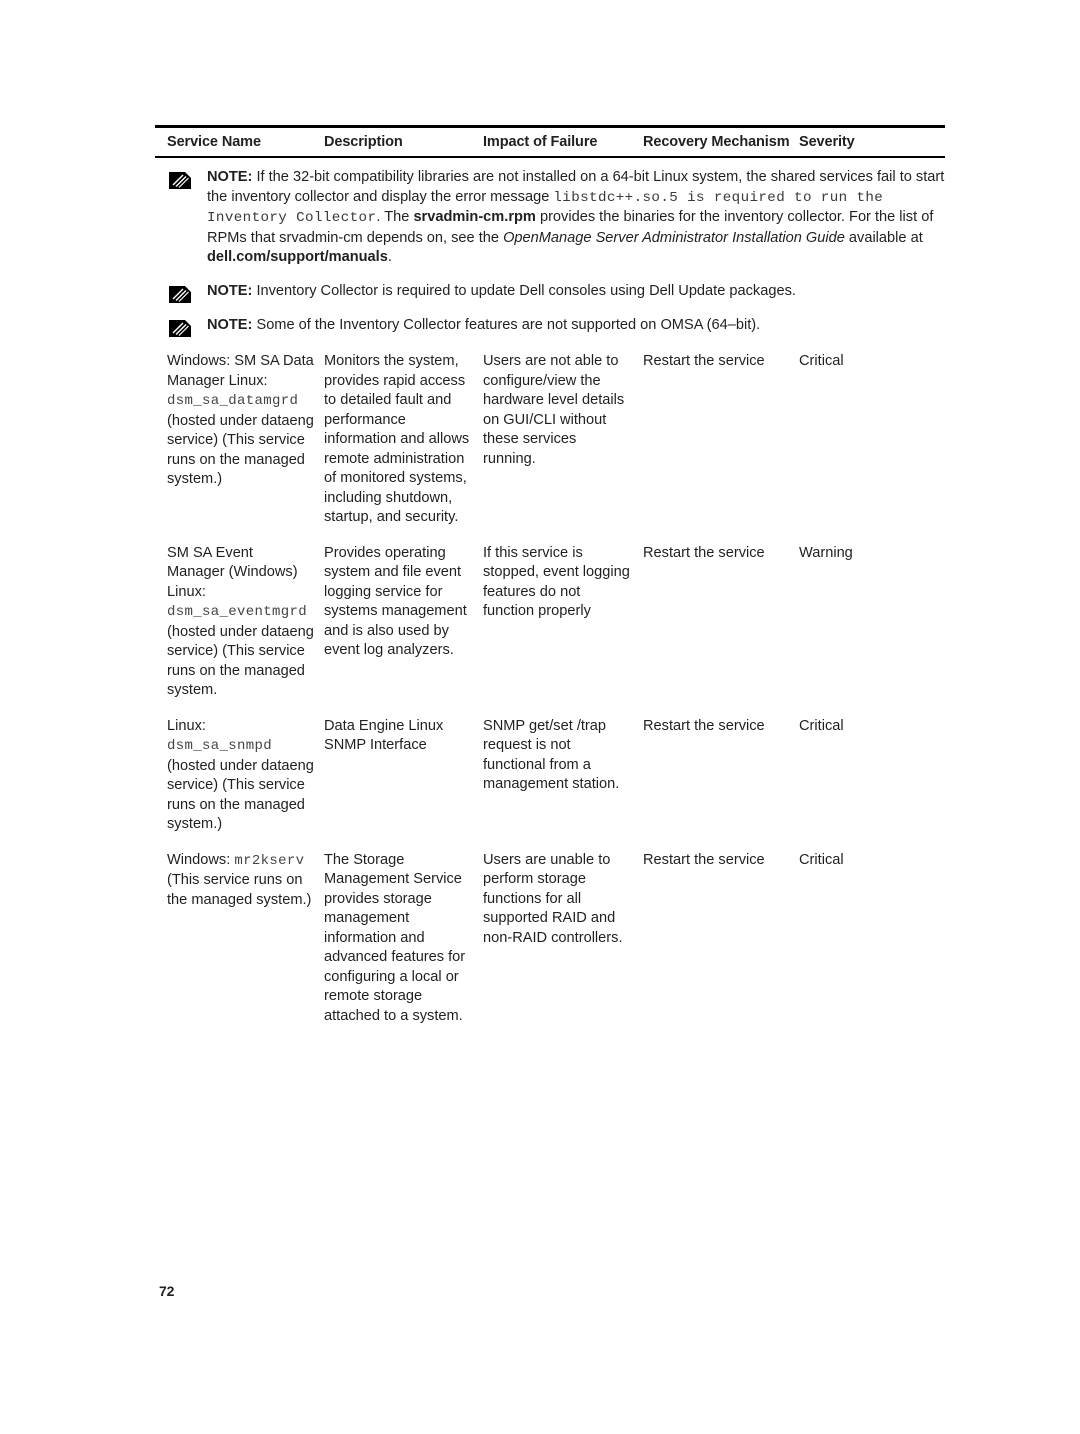 The width and height of the screenshot is (1080, 1434). I want to click on column-header-recovery-mechanism: Recovery Mechanism, so click(716, 141).